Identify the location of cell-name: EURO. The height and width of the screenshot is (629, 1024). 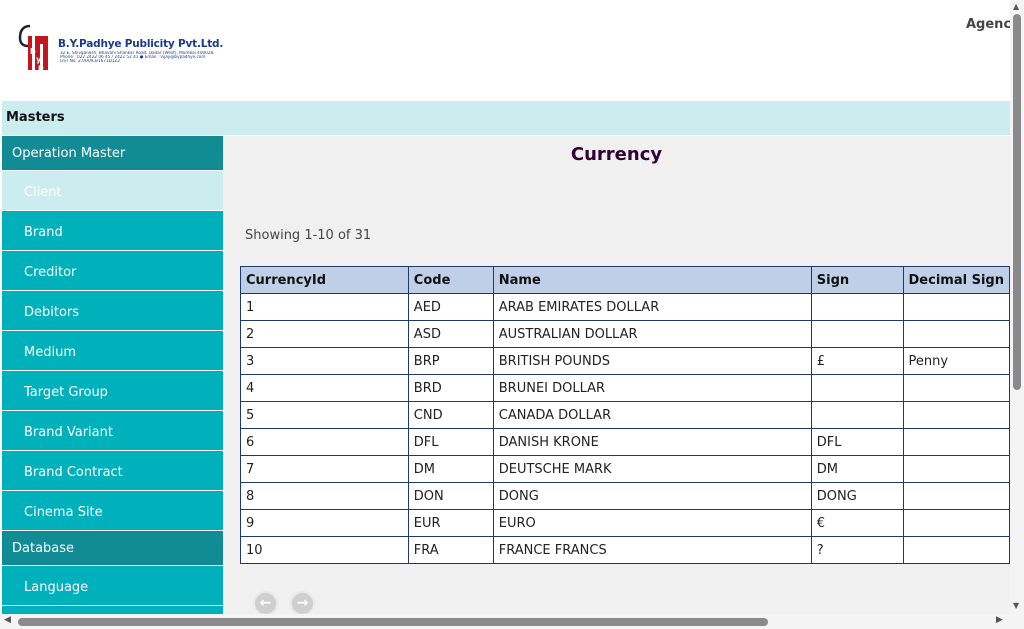
(652, 523).